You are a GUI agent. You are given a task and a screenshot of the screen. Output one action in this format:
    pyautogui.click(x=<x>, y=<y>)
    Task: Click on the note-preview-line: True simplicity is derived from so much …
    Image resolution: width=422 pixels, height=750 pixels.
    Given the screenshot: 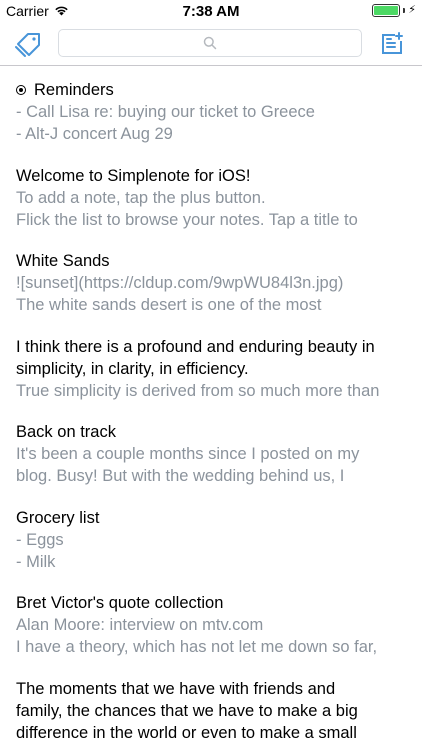 What is the action you would take?
    pyautogui.click(x=198, y=390)
    